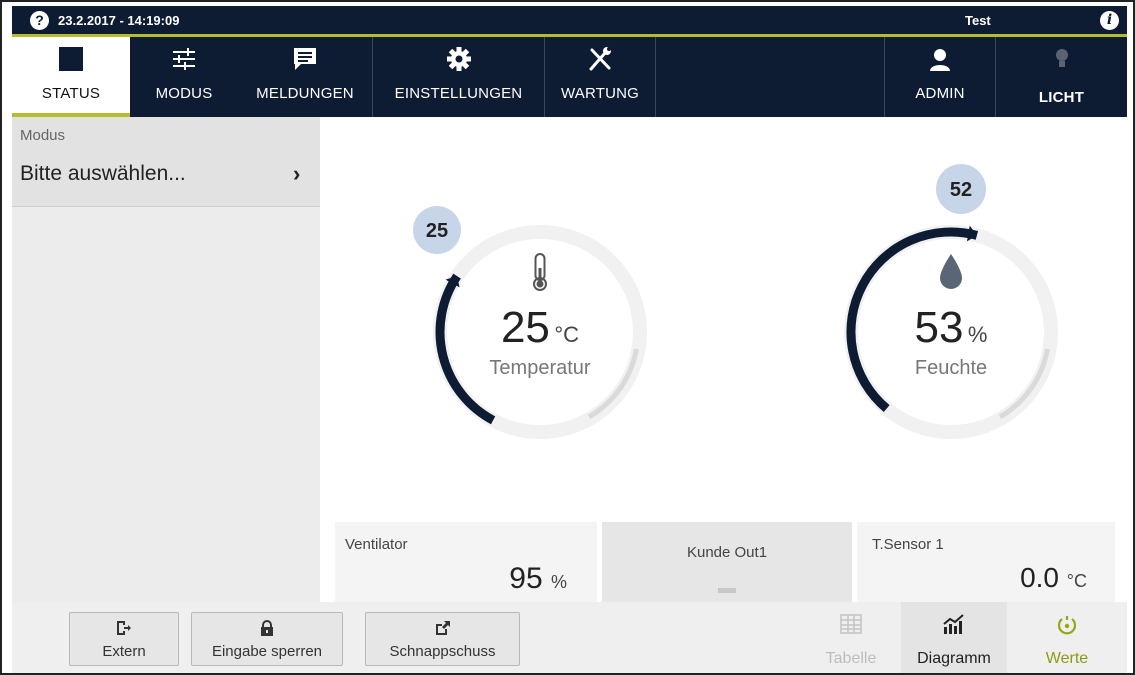 The image size is (1135, 675). I want to click on nav-tab-wartung: WARTUNG, so click(600, 77).